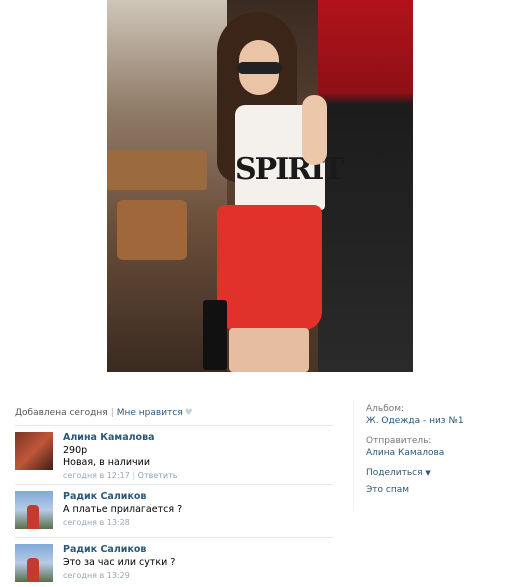 The width and height of the screenshot is (520, 587). I want to click on photo-chair, so click(152, 230).